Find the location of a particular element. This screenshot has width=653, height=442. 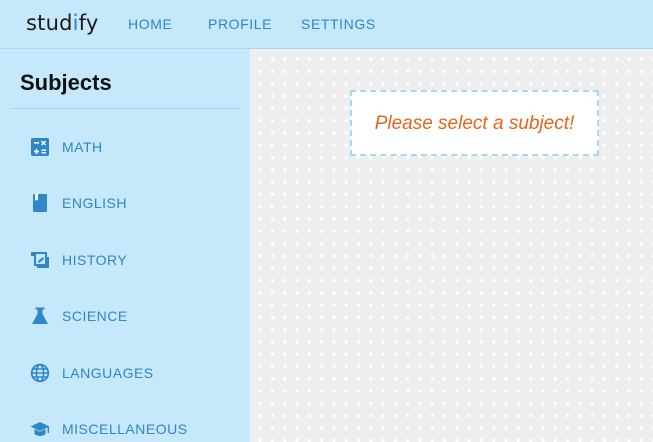

sidebar-item-english: ENGLISH is located at coordinates (125, 203).